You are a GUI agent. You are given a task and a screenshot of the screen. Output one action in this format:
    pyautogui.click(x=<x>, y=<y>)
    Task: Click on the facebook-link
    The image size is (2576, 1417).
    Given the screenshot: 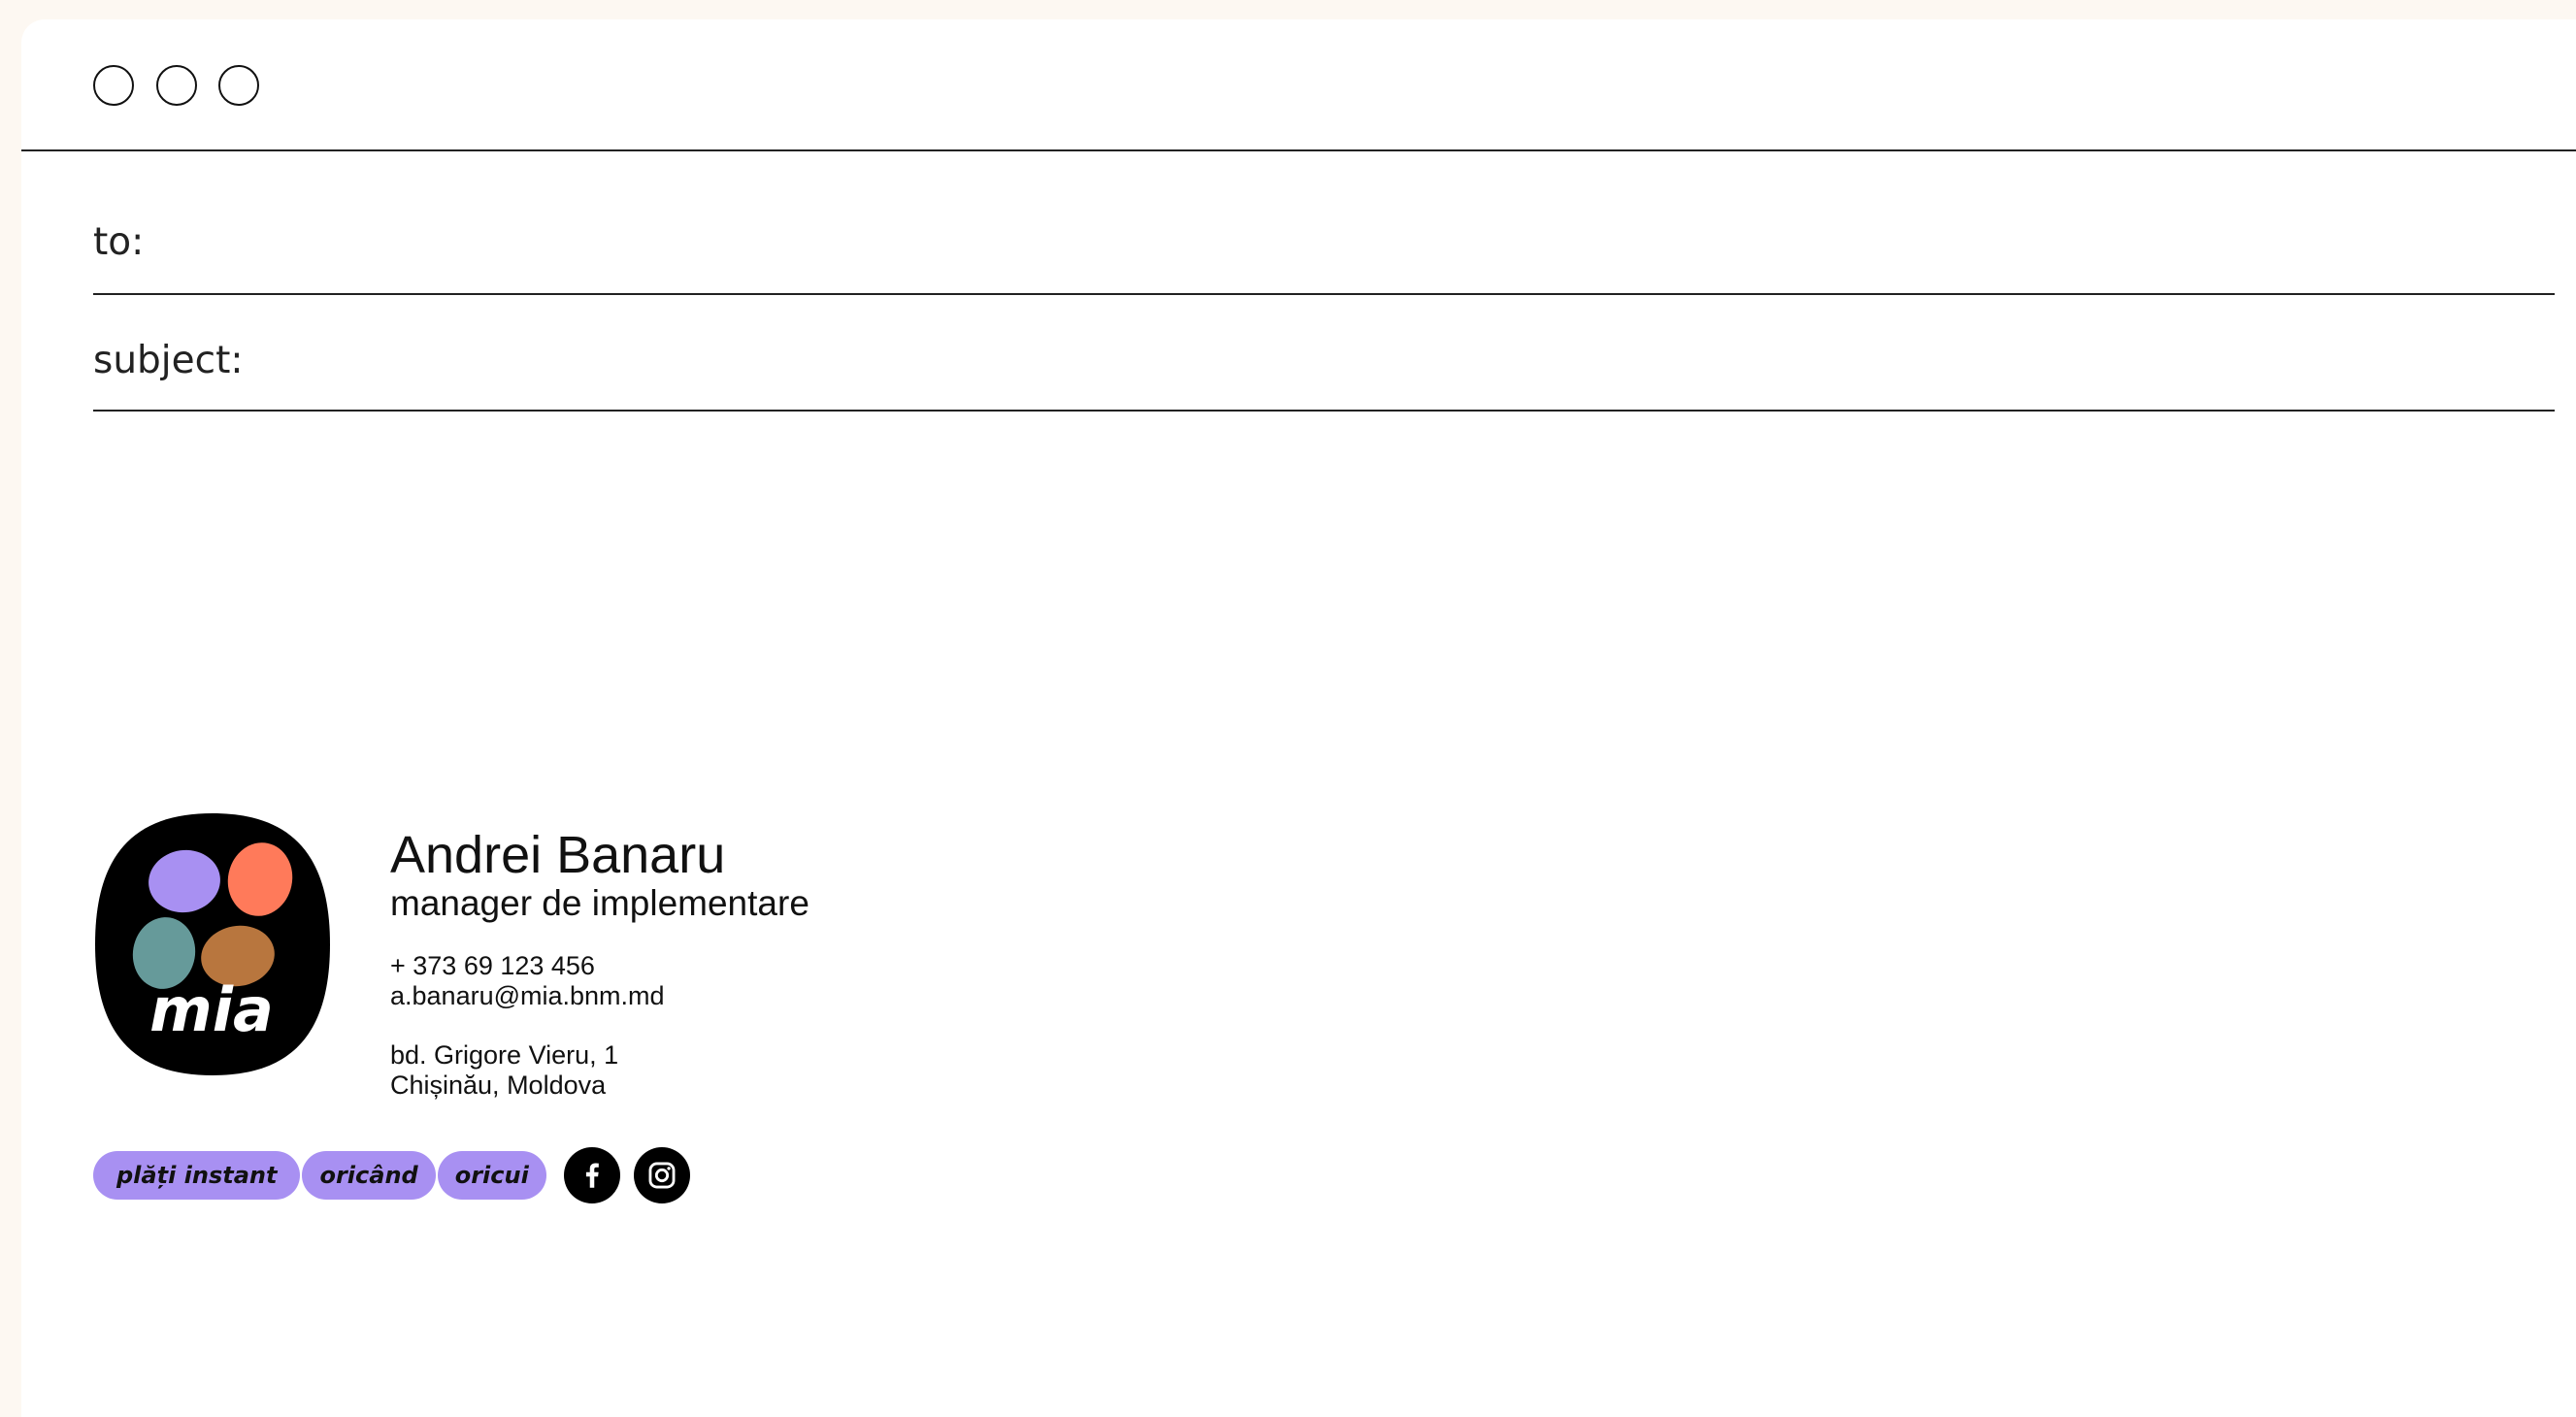 What is the action you would take?
    pyautogui.click(x=591, y=1175)
    